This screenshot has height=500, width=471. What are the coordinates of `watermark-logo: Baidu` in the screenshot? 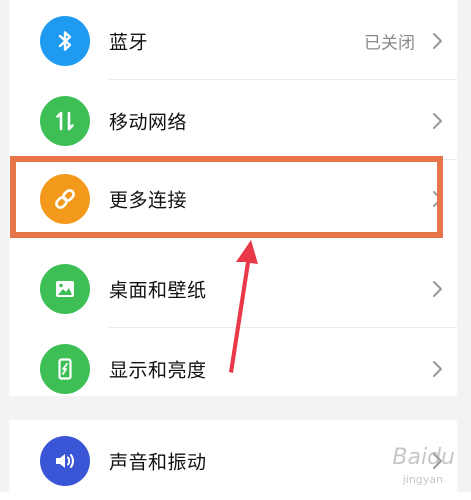 It's located at (423, 457).